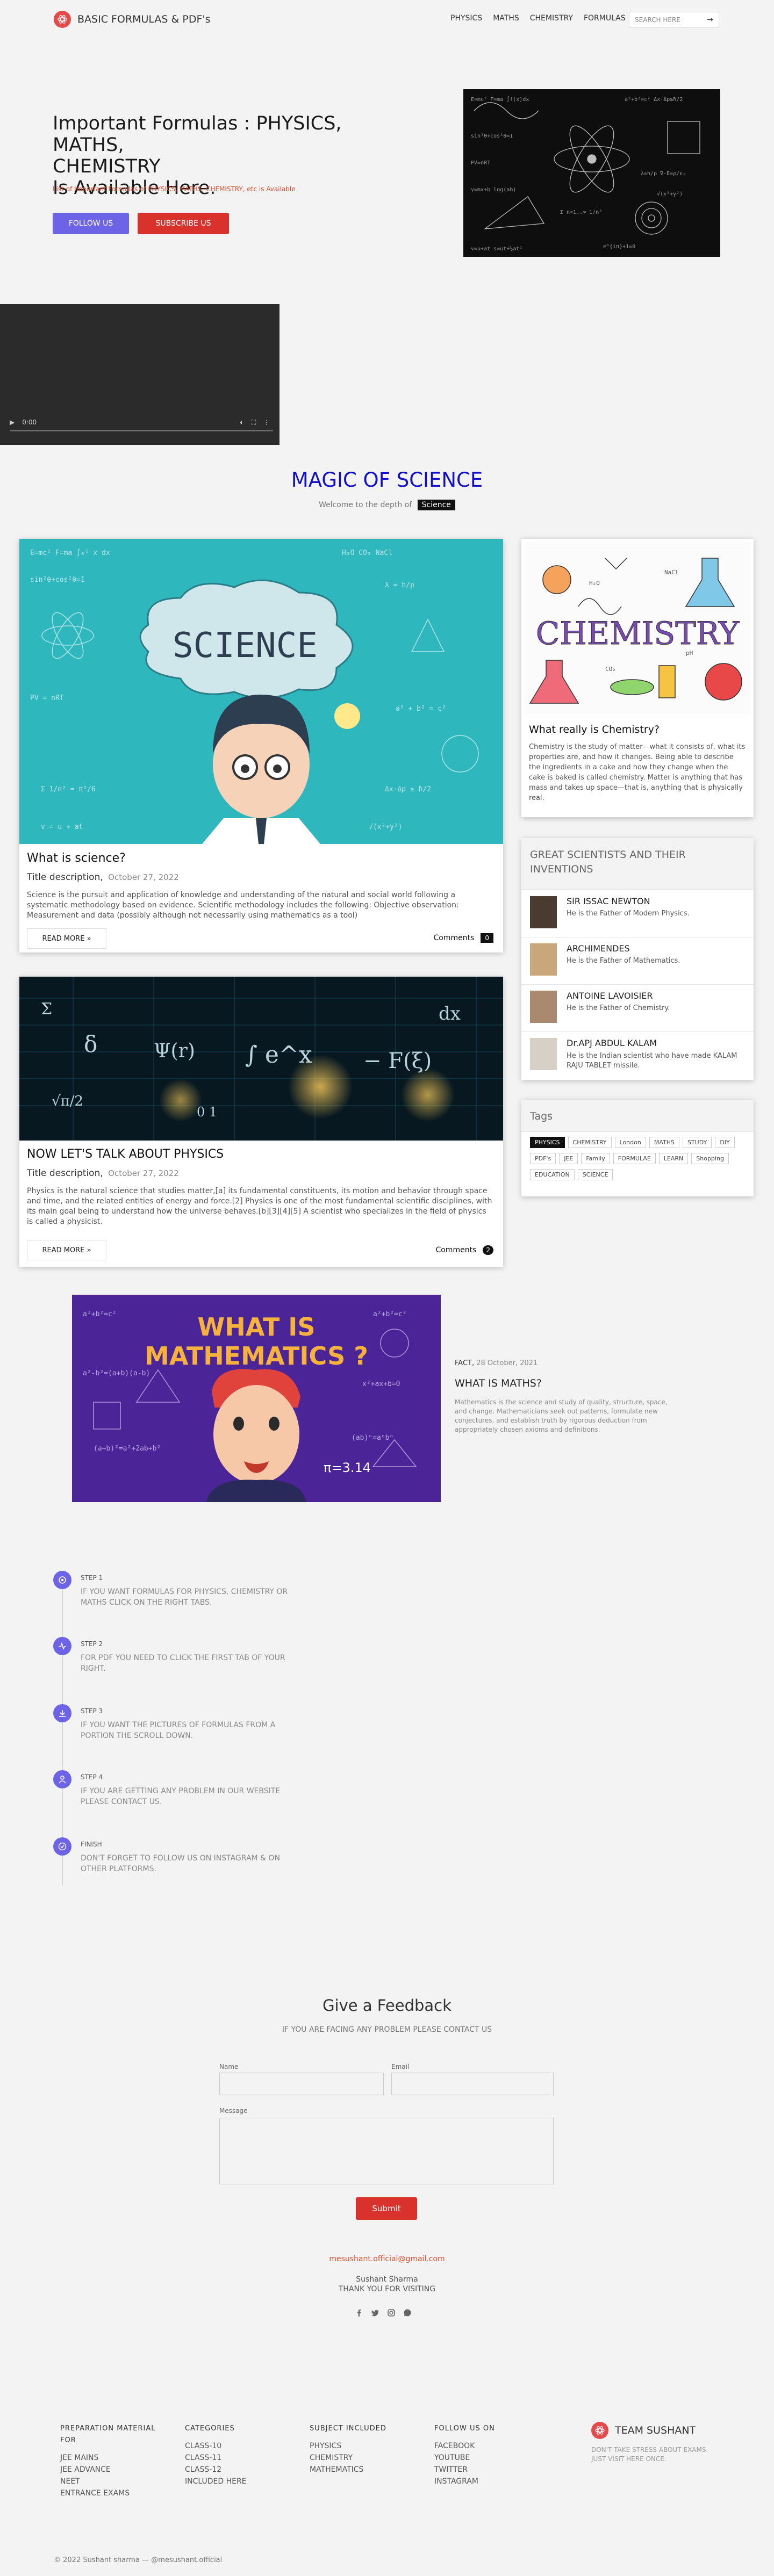 The image size is (774, 2576). Describe the element at coordinates (407, 2313) in the screenshot. I see `whatsapp-icon` at that location.